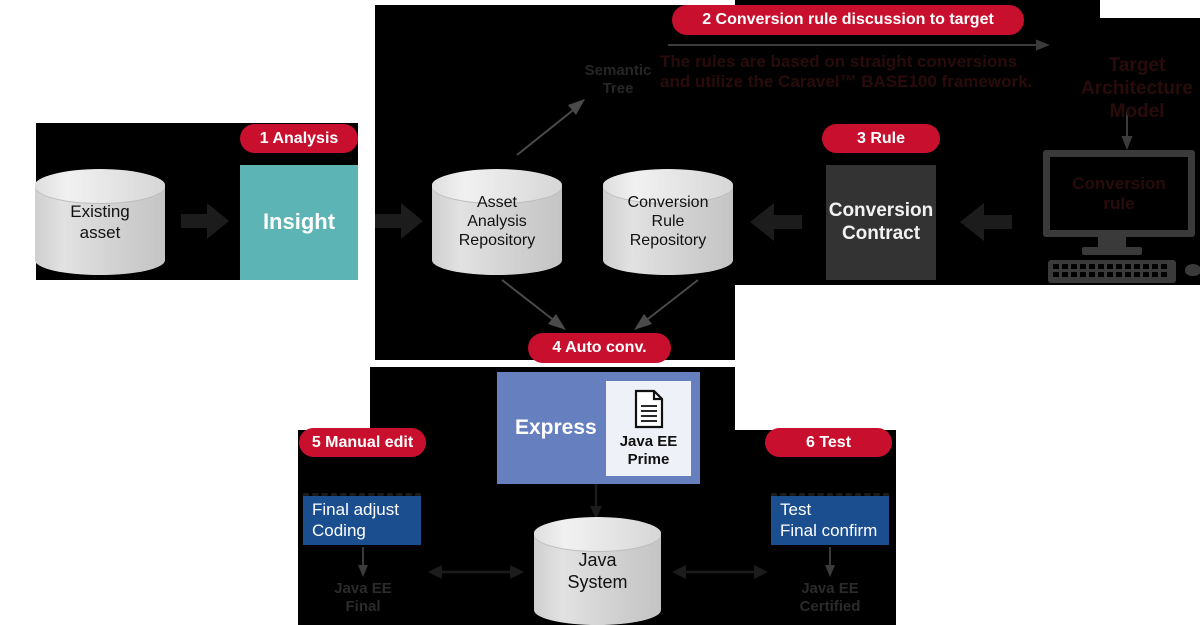 Image resolution: width=1200 pixels, height=625 pixels. I want to click on conversion-contract-label: Conversion Contract, so click(881, 223).